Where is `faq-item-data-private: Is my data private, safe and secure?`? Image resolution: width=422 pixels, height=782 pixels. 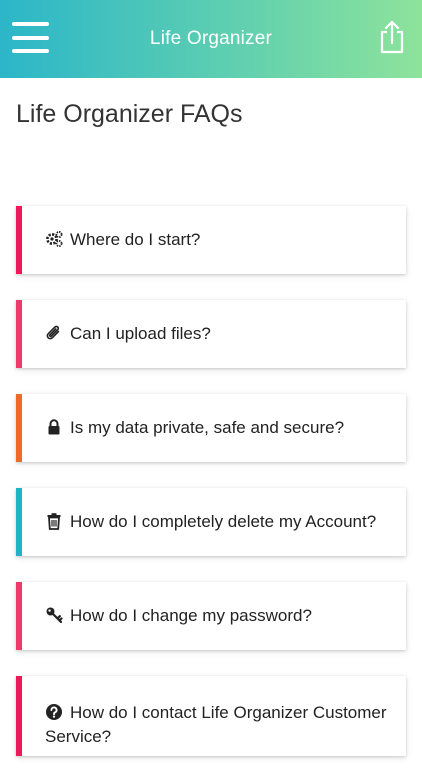
faq-item-data-private: Is my data private, safe and secure? is located at coordinates (211, 428).